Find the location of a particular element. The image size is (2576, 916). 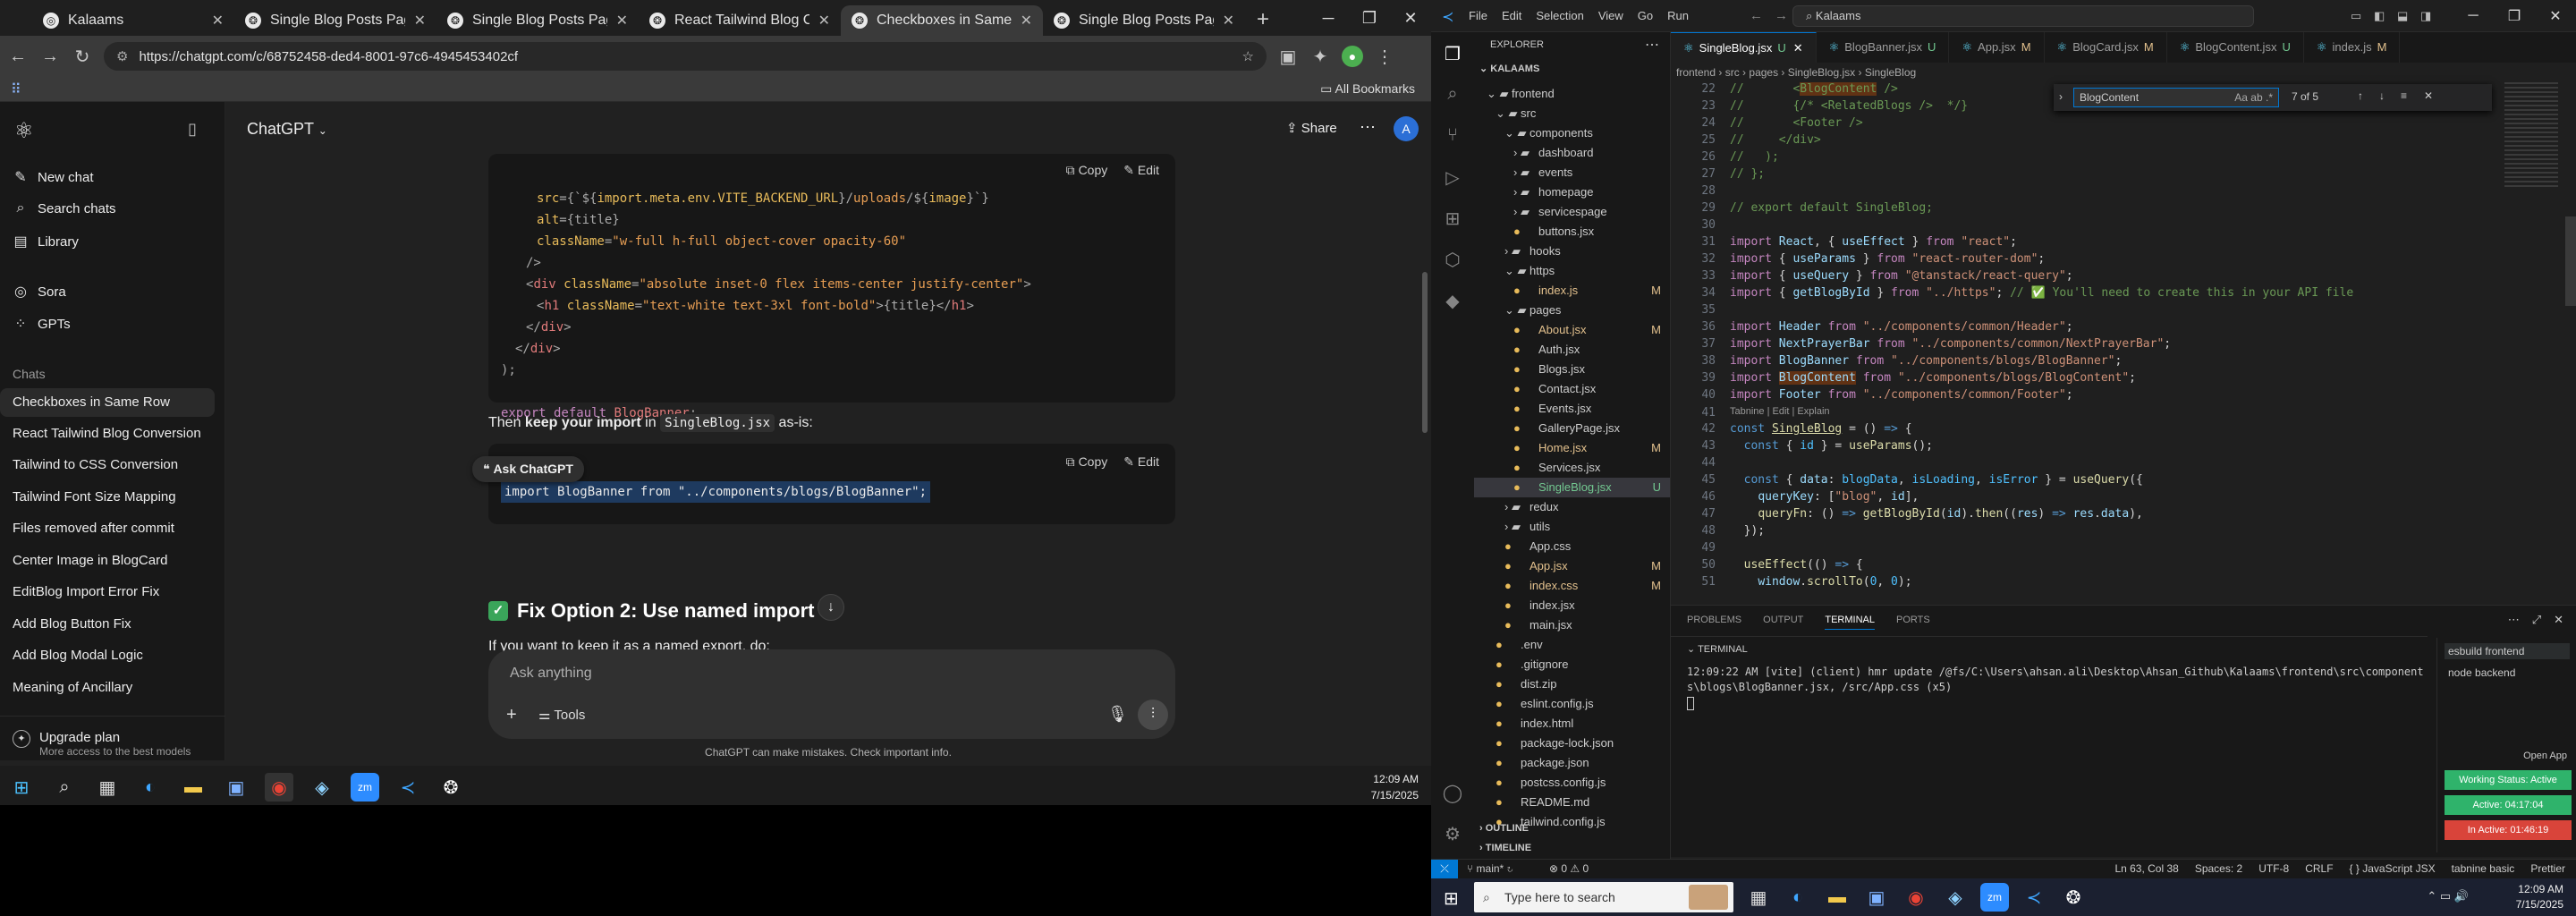

remote-icon: ⬡ is located at coordinates (1452, 259).